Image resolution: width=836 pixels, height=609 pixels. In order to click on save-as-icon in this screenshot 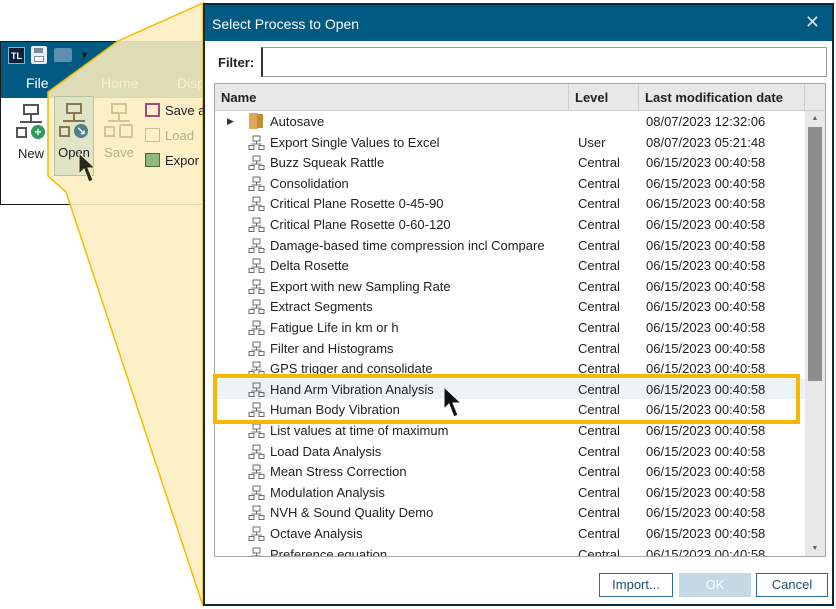, I will do `click(152, 110)`.